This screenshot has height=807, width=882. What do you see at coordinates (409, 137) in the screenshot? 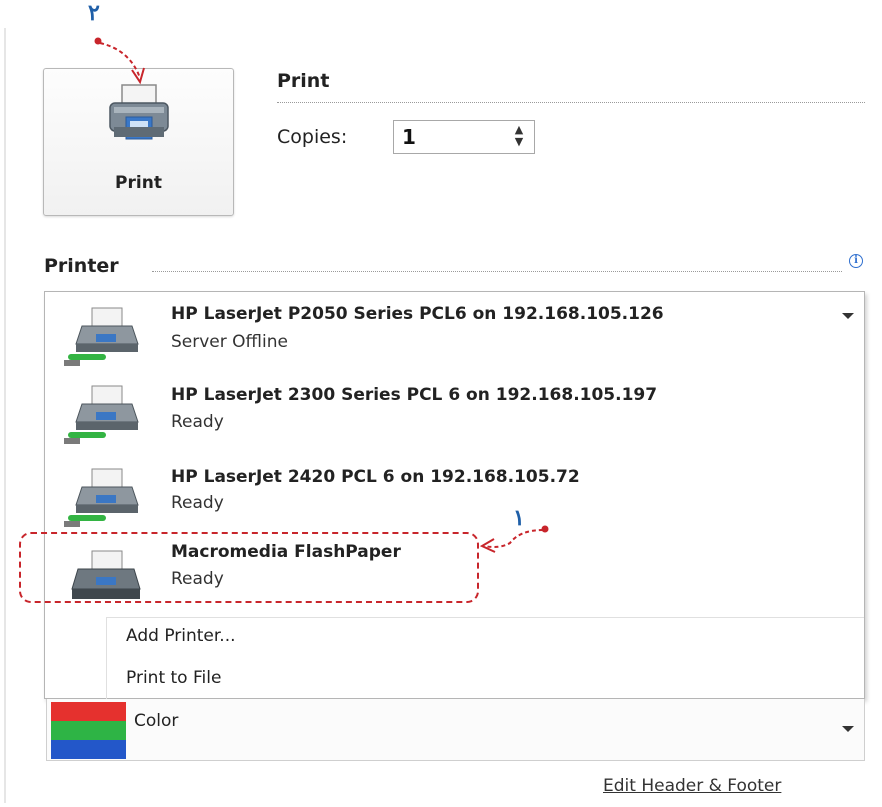
I see `copies-value: 1` at bounding box center [409, 137].